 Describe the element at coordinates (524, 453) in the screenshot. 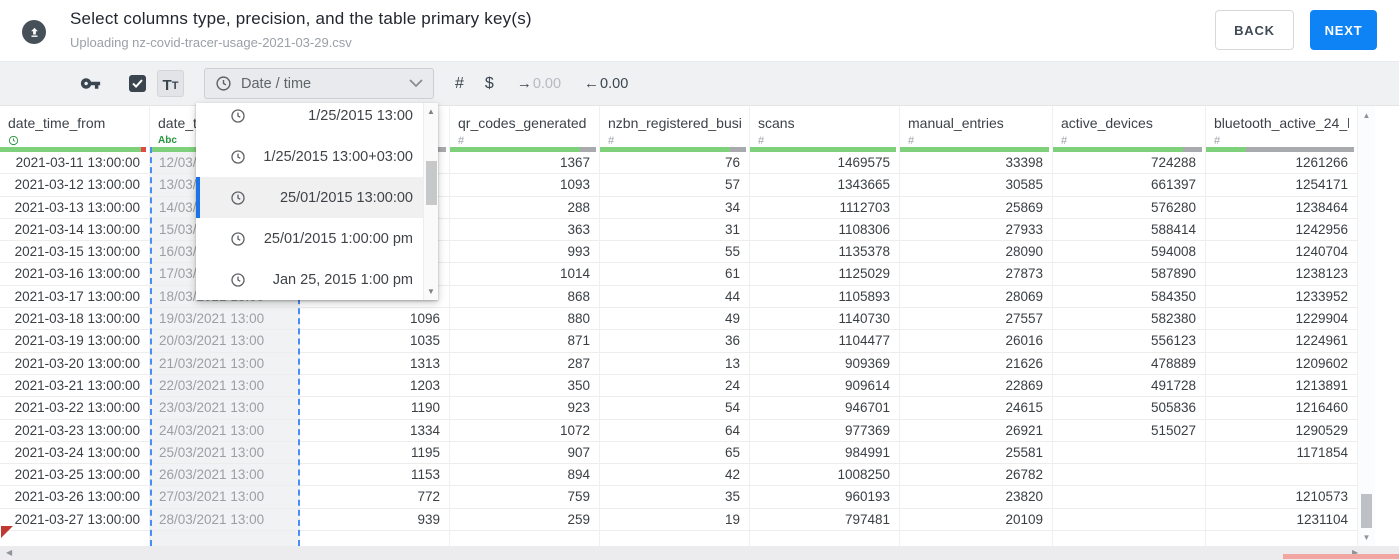

I see `table-cell: 907` at that location.